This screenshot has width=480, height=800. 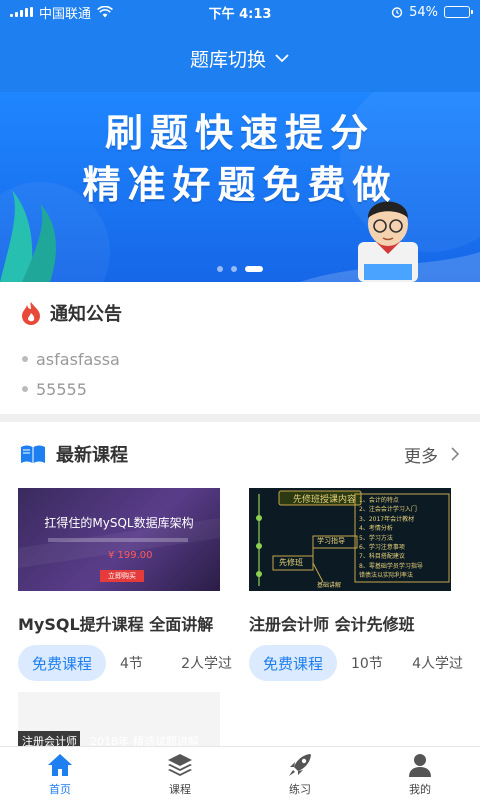 What do you see at coordinates (119, 523) in the screenshot?
I see `thumb-headline: 扛得住的MySQL数据库架构` at bounding box center [119, 523].